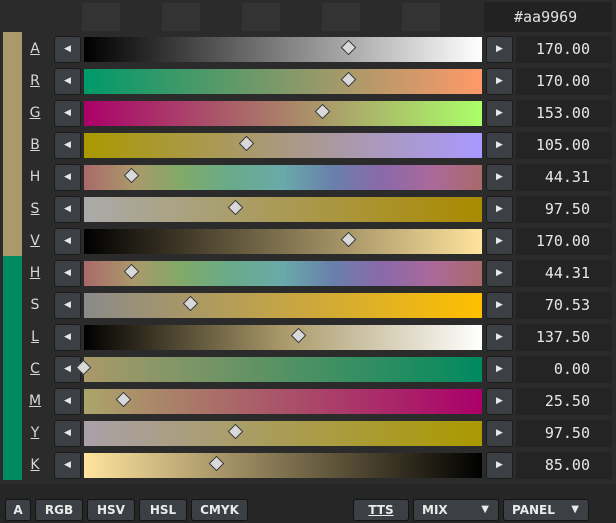 Image resolution: width=616 pixels, height=523 pixels. I want to click on channel-label: L, so click(35, 337).